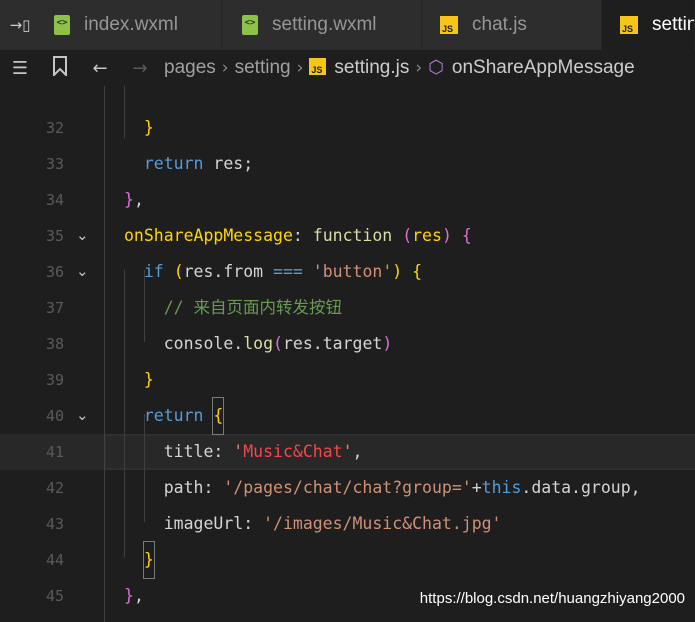 The width and height of the screenshot is (695, 622). I want to click on code-token: res, so click(427, 235).